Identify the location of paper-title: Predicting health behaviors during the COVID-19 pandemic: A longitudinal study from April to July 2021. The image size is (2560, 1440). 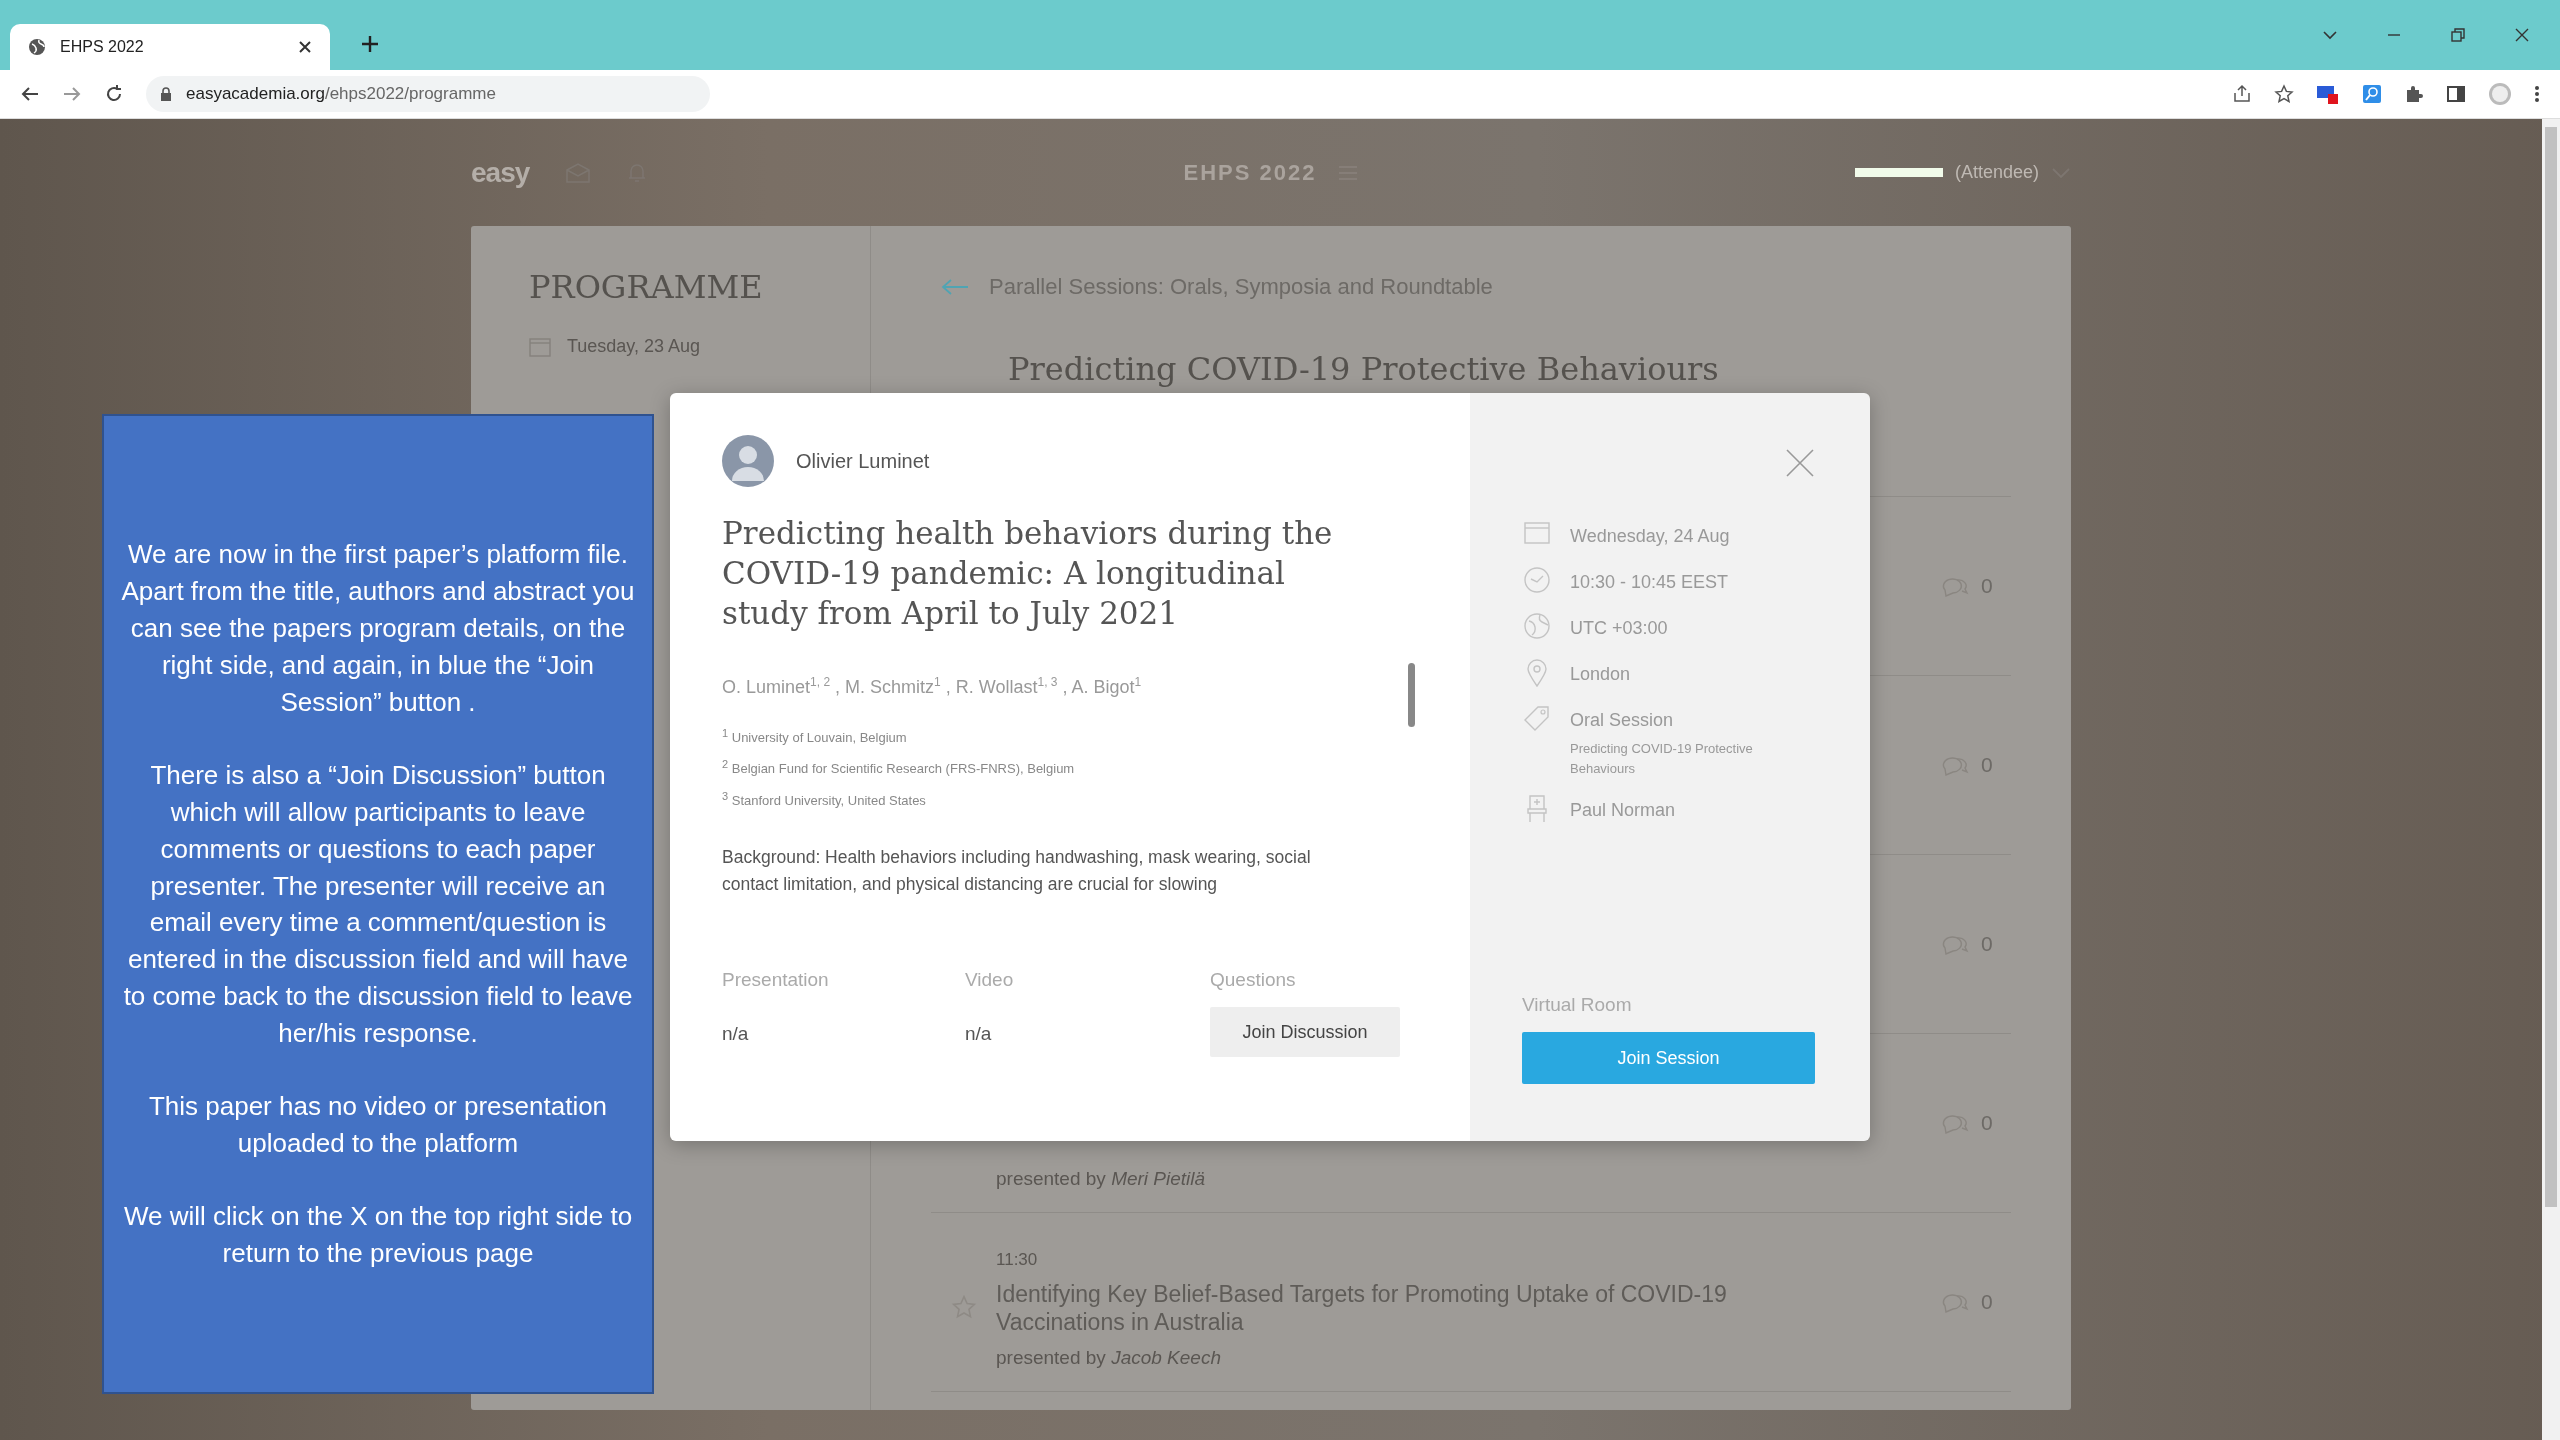
(1028, 573).